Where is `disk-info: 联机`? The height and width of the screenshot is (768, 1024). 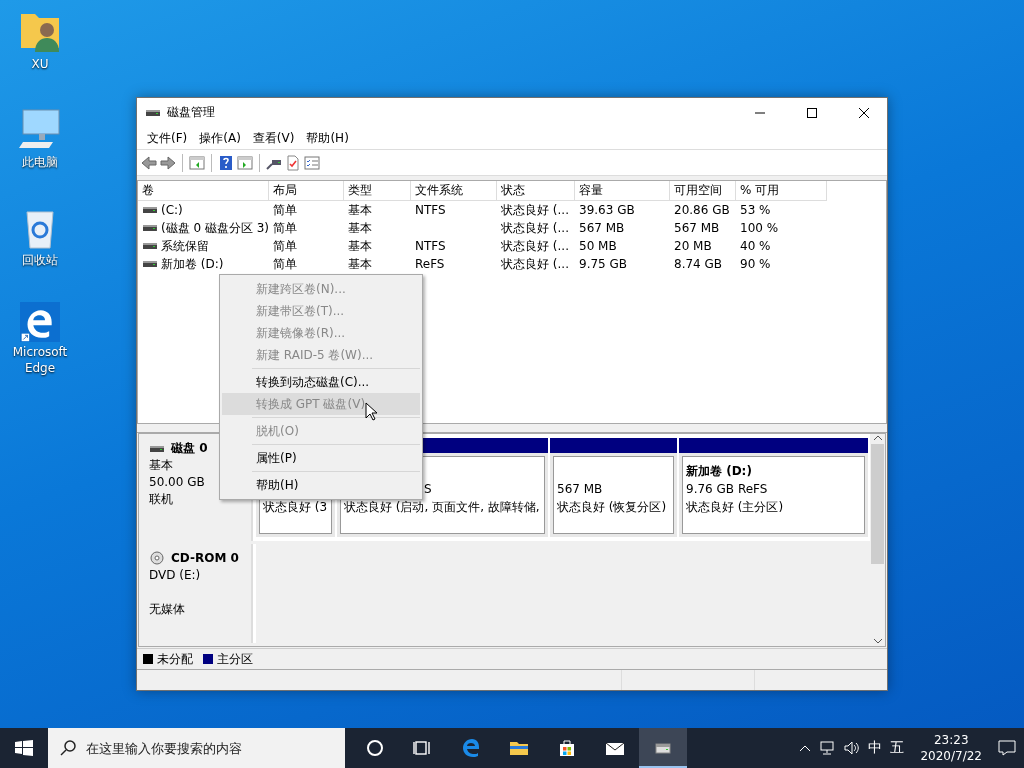
disk-info: 联机 is located at coordinates (161, 499).